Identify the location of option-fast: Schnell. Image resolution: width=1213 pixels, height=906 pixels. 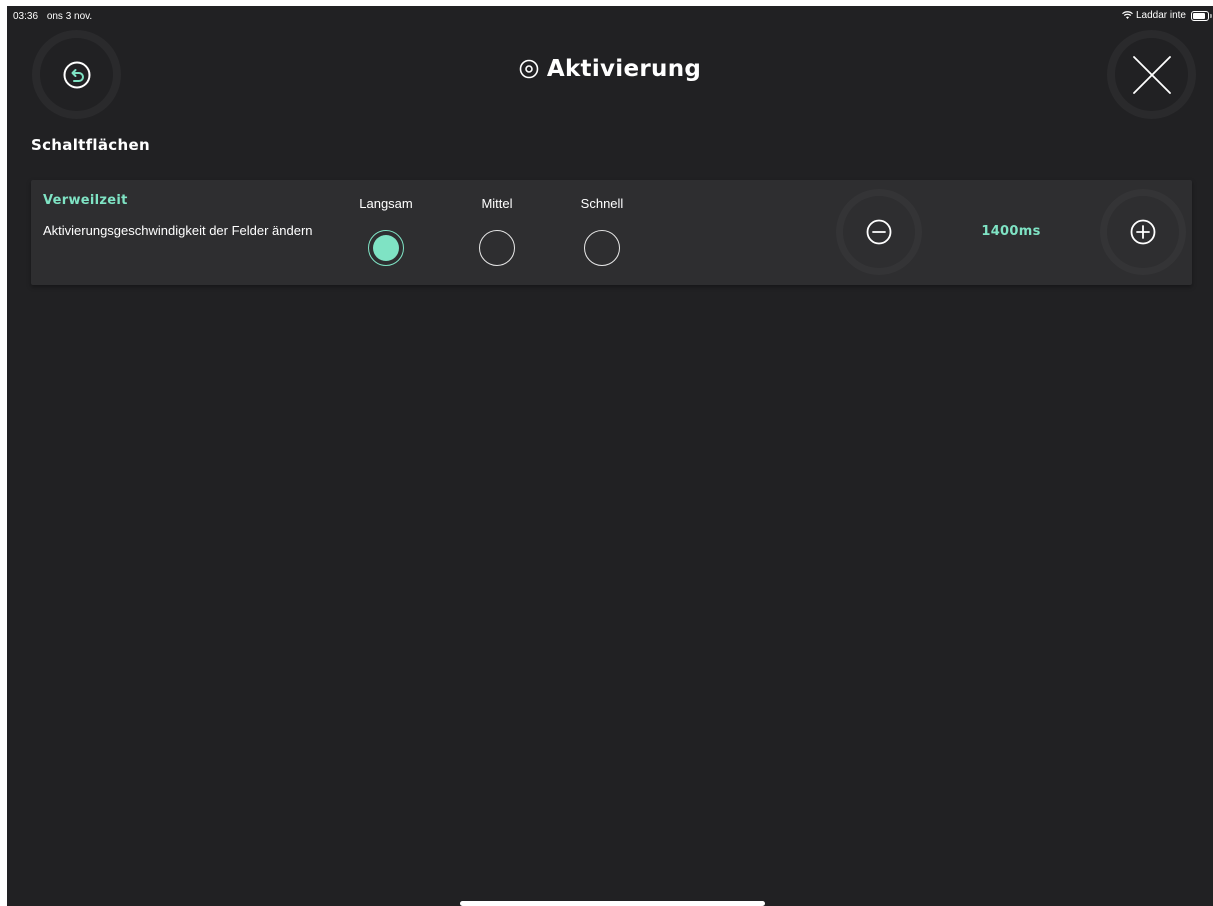
(602, 231).